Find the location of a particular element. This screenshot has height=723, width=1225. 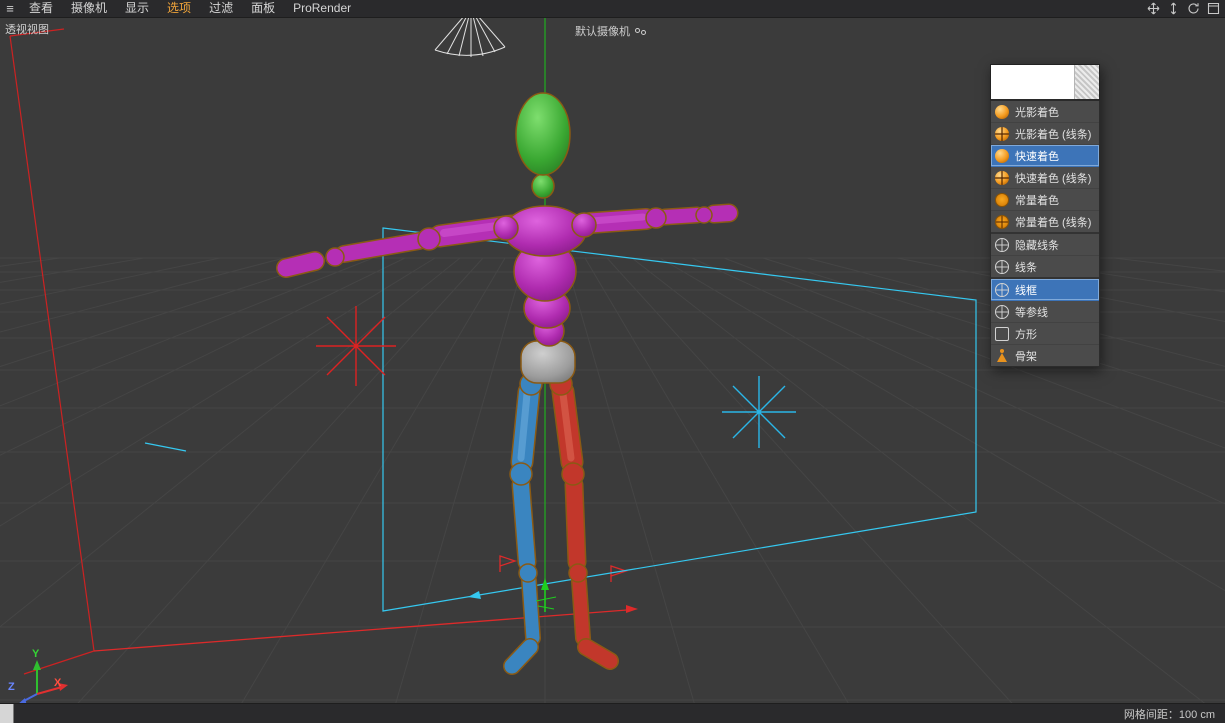

shading-option-hidden-line-sphere: 隐藏线条 is located at coordinates (1045, 245).